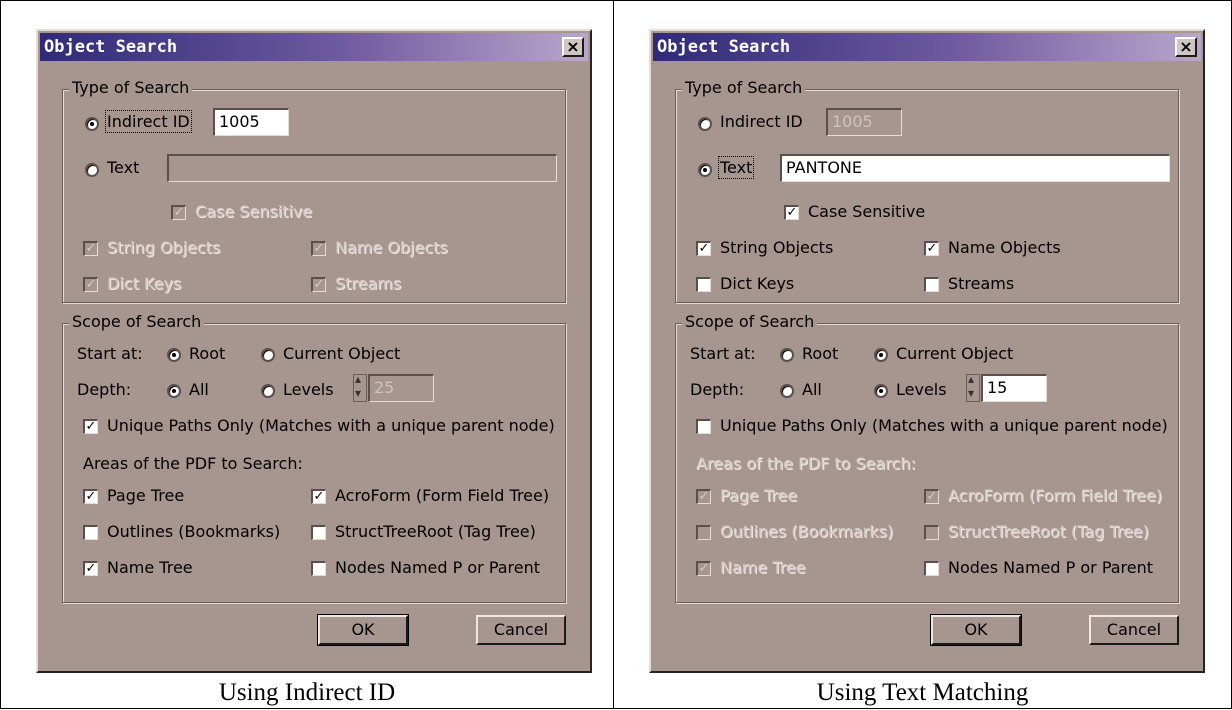 Image resolution: width=1232 pixels, height=710 pixels. I want to click on type-of-search-legend: Type of Search, so click(744, 87).